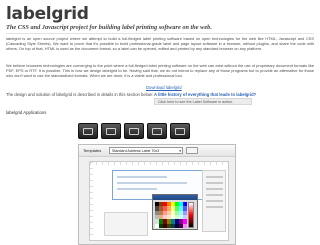 This screenshot has height=245, width=320. I want to click on download-link: Download labelgrid, so click(164, 87).